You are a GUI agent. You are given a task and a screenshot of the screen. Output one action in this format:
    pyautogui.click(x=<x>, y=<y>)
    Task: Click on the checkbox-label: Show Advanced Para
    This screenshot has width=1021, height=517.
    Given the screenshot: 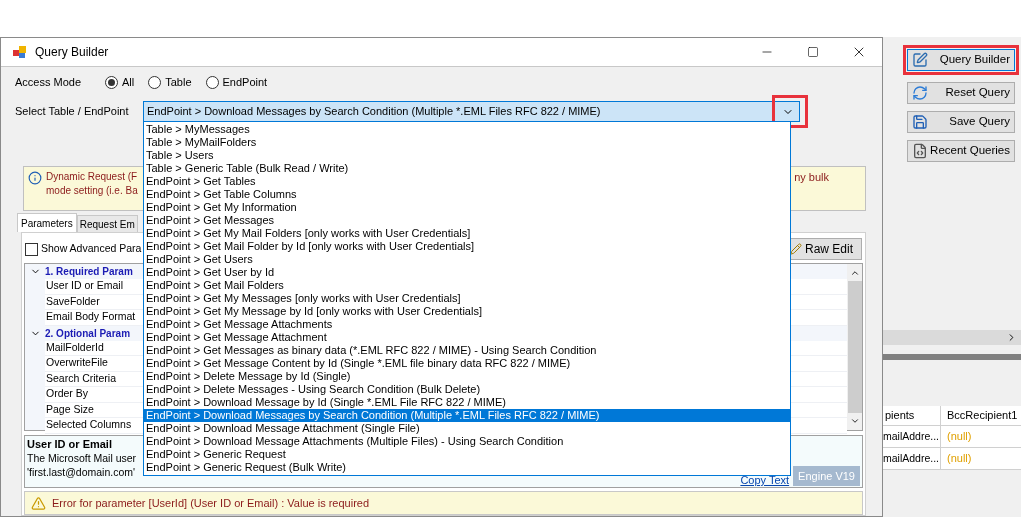 What is the action you would take?
    pyautogui.click(x=91, y=249)
    